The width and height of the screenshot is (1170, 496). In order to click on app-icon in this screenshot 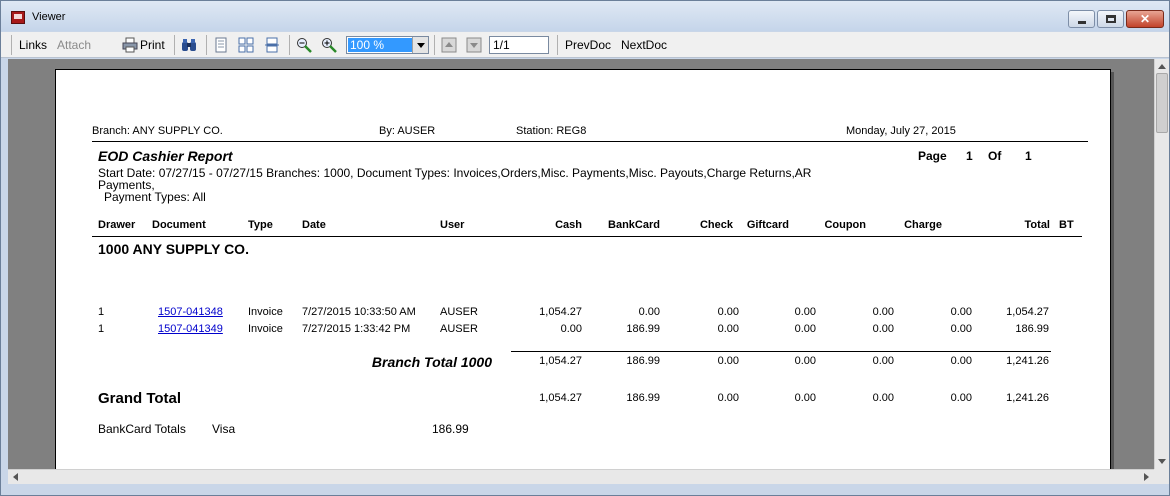, I will do `click(18, 17)`.